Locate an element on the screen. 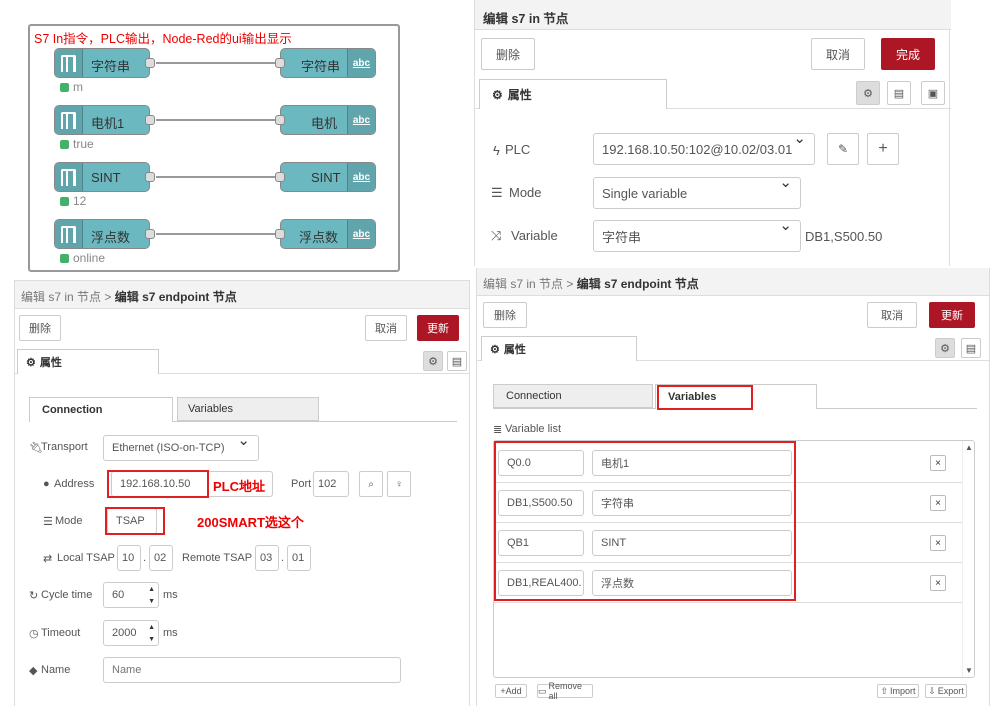  address-highlight is located at coordinates (158, 484).